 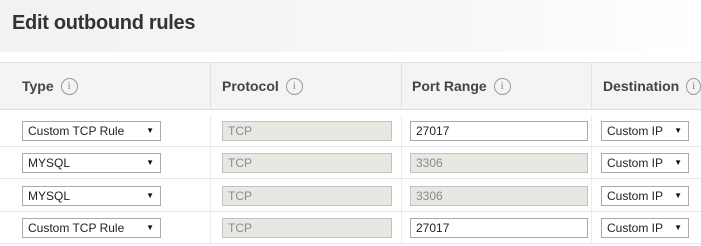 I want to click on column-header-type-label: Type, so click(x=38, y=86).